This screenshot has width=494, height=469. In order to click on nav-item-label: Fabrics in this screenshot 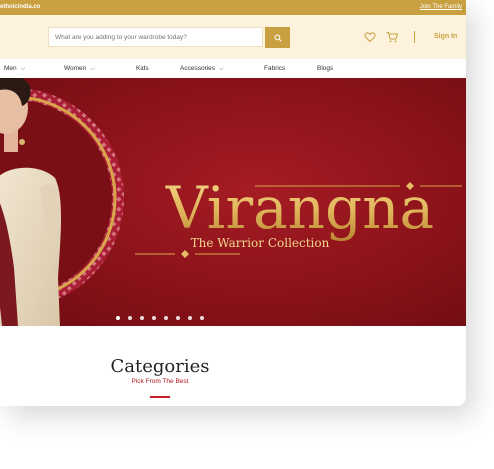, I will do `click(275, 68)`.